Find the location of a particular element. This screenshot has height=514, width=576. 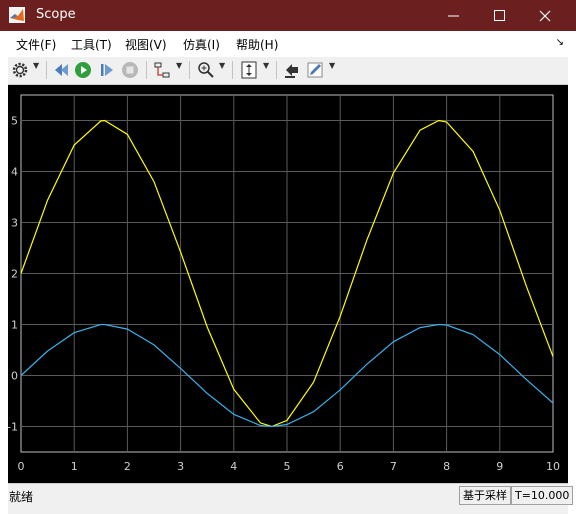

x-tick-label: 6 is located at coordinates (340, 466).